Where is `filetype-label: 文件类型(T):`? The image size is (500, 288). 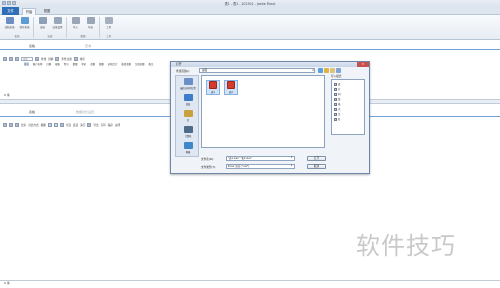 filetype-label: 文件类型(T): is located at coordinates (208, 167).